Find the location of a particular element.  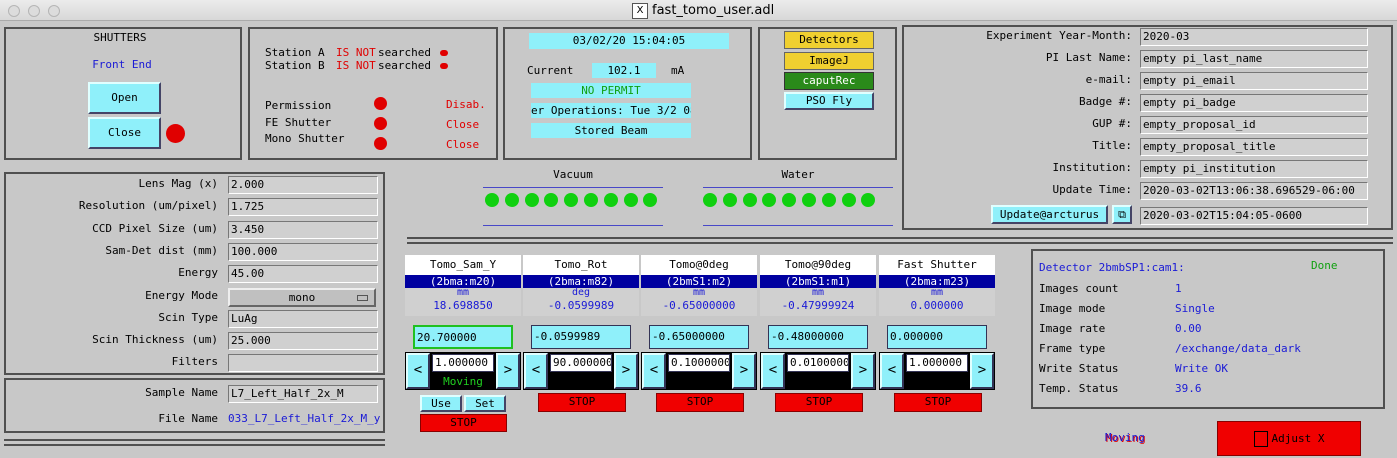

window-title: fast_tomo_user.adl is located at coordinates (713, 10).